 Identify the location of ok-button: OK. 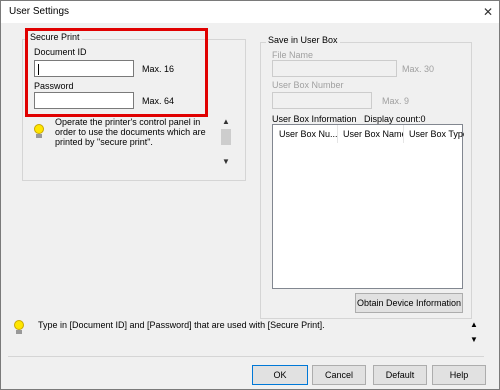
(280, 375).